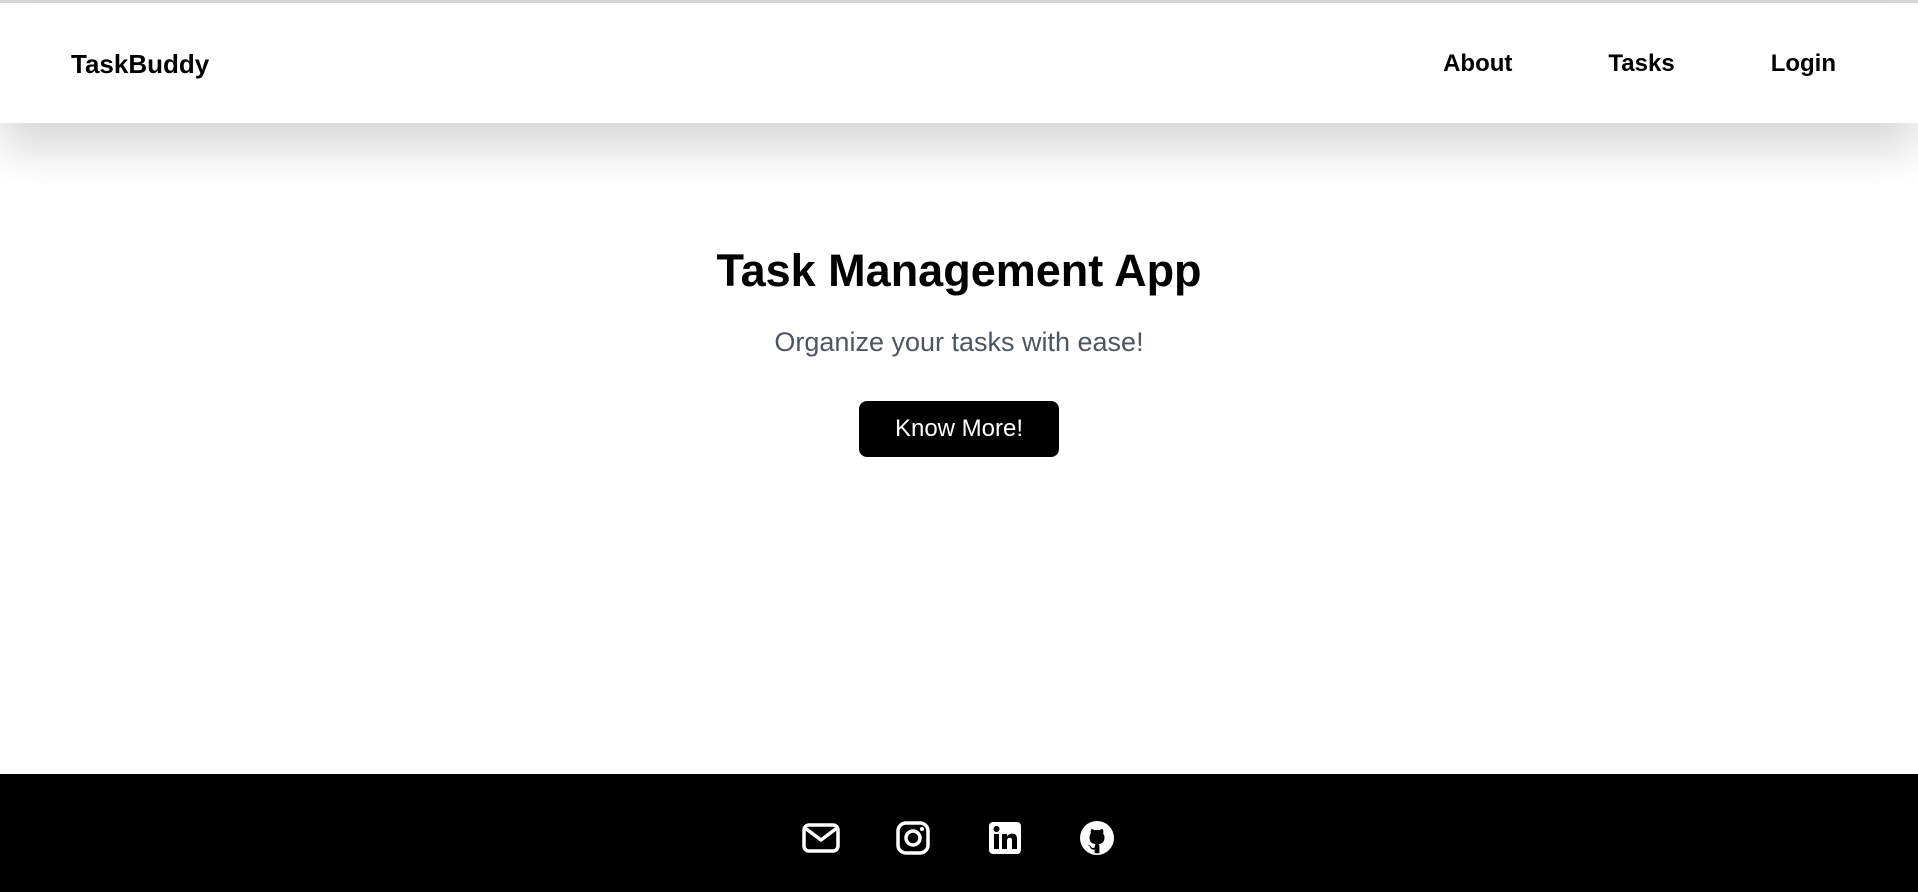  I want to click on github-icon, so click(1097, 838).